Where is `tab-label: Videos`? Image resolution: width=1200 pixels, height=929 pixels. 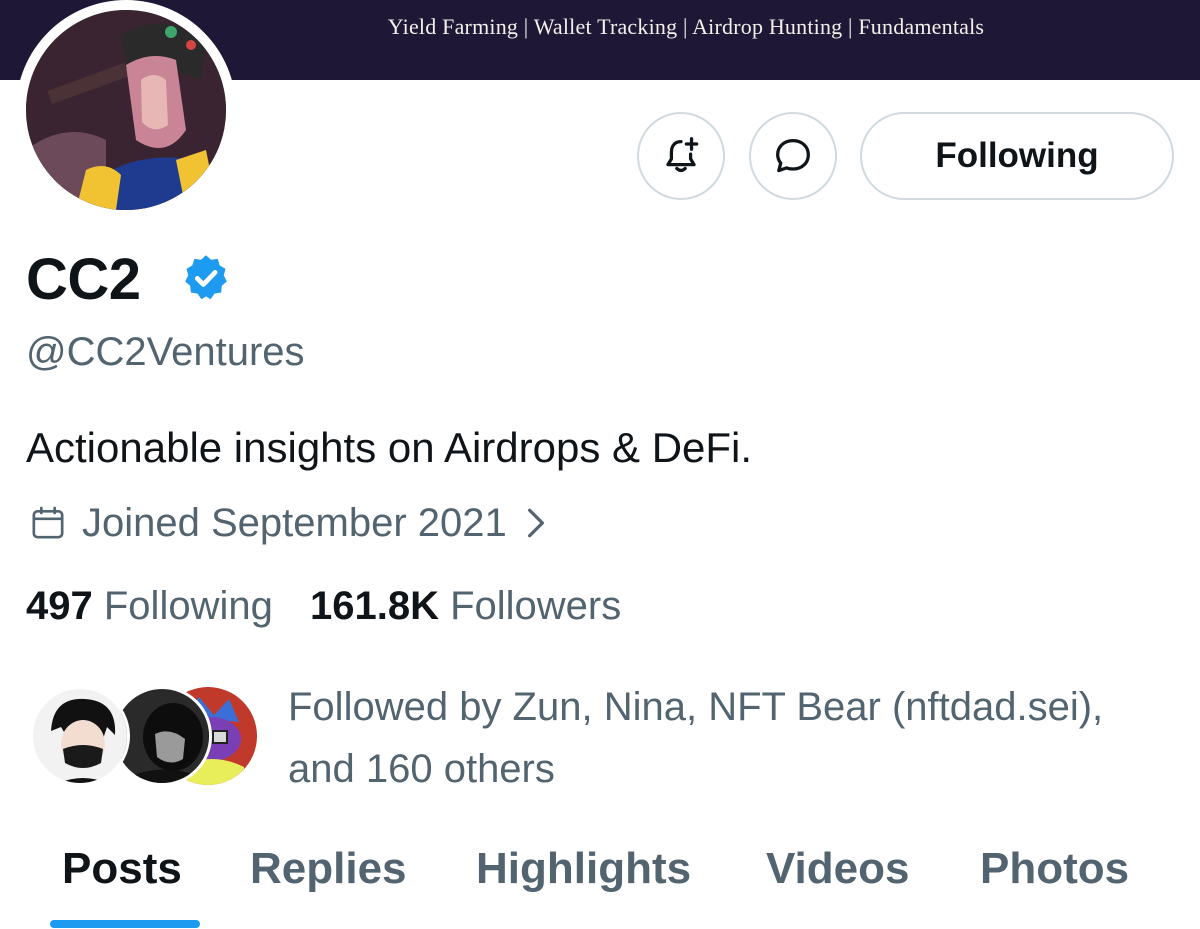 tab-label: Videos is located at coordinates (838, 868).